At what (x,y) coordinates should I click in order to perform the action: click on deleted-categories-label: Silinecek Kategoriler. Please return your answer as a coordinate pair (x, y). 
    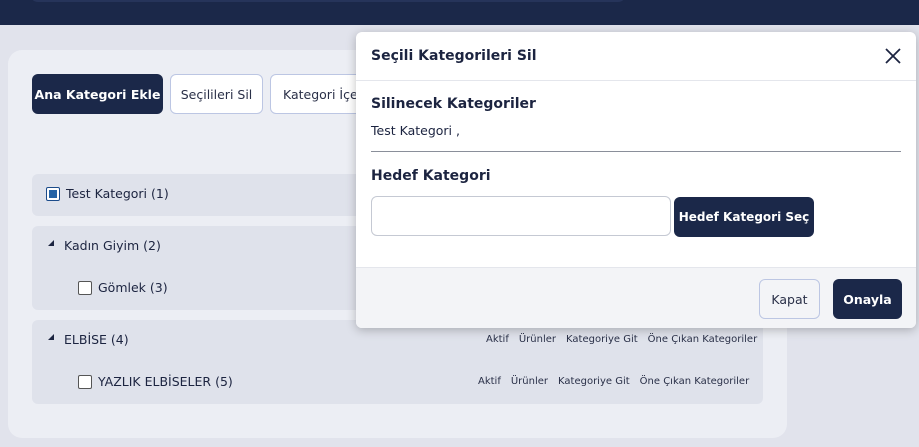
    Looking at the image, I should click on (453, 104).